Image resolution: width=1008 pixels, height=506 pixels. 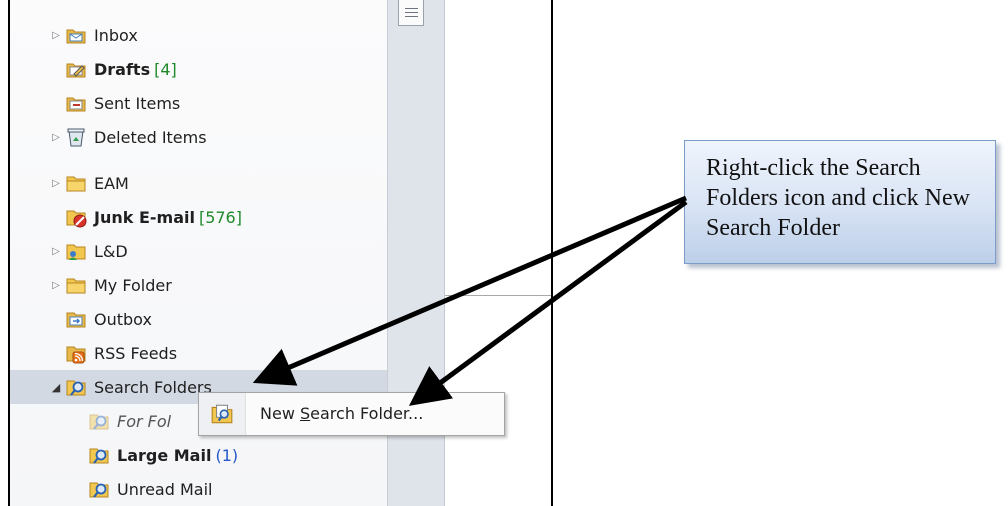 I want to click on rss-folder-icon, so click(x=76, y=355).